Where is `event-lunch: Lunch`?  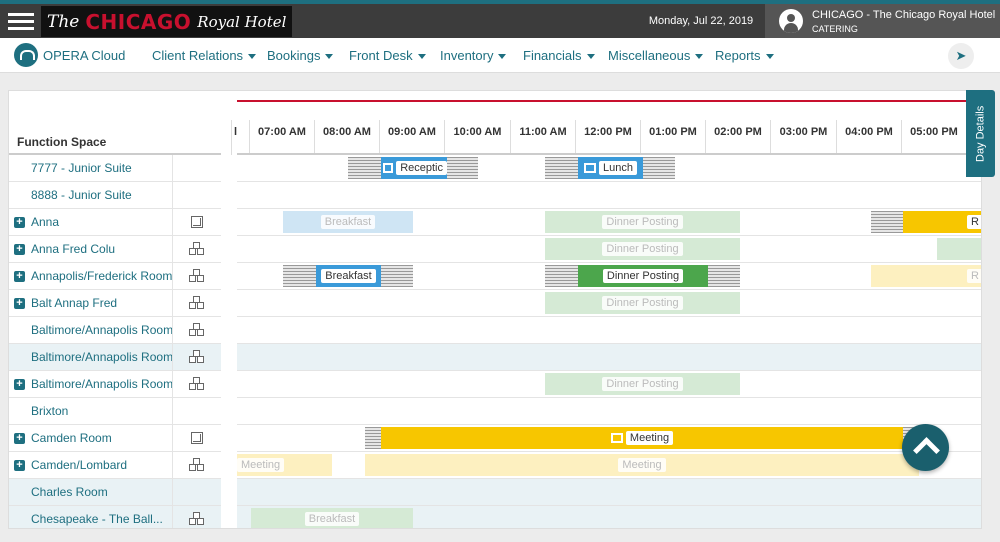 event-lunch: Lunch is located at coordinates (610, 168).